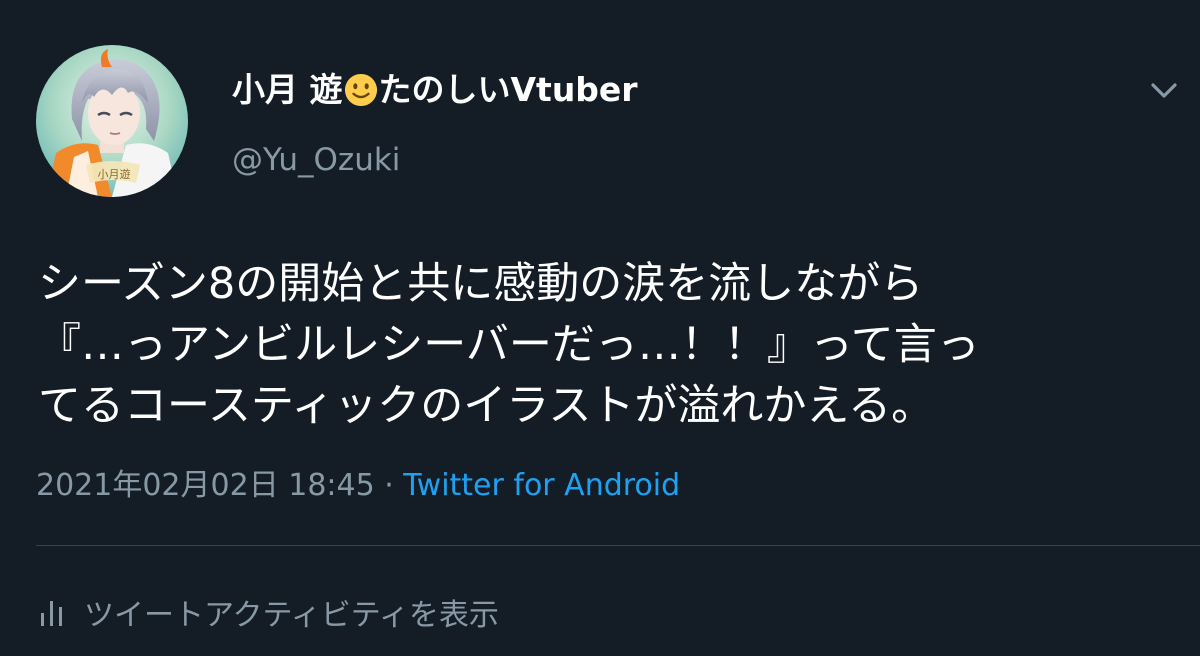  I want to click on timestamp: 2021年02月02日 18:45, so click(205, 485).